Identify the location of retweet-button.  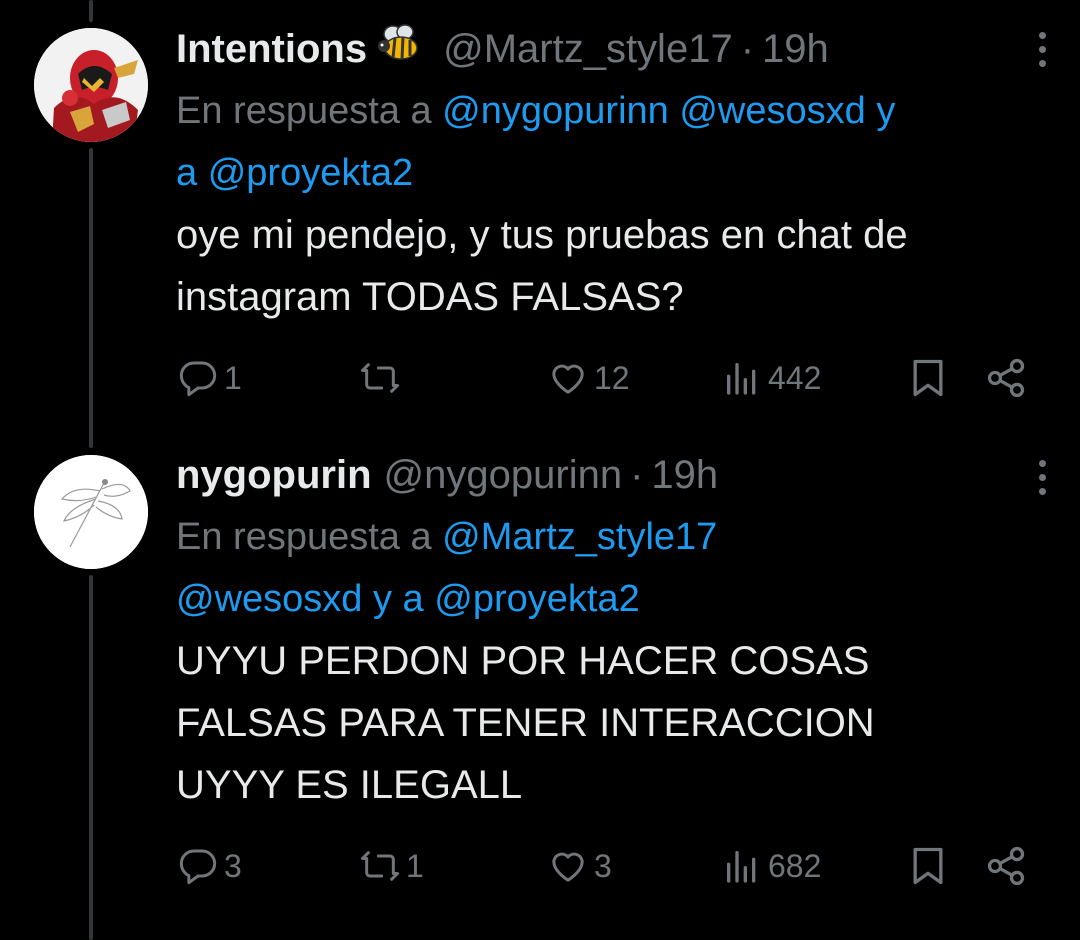
(382, 378).